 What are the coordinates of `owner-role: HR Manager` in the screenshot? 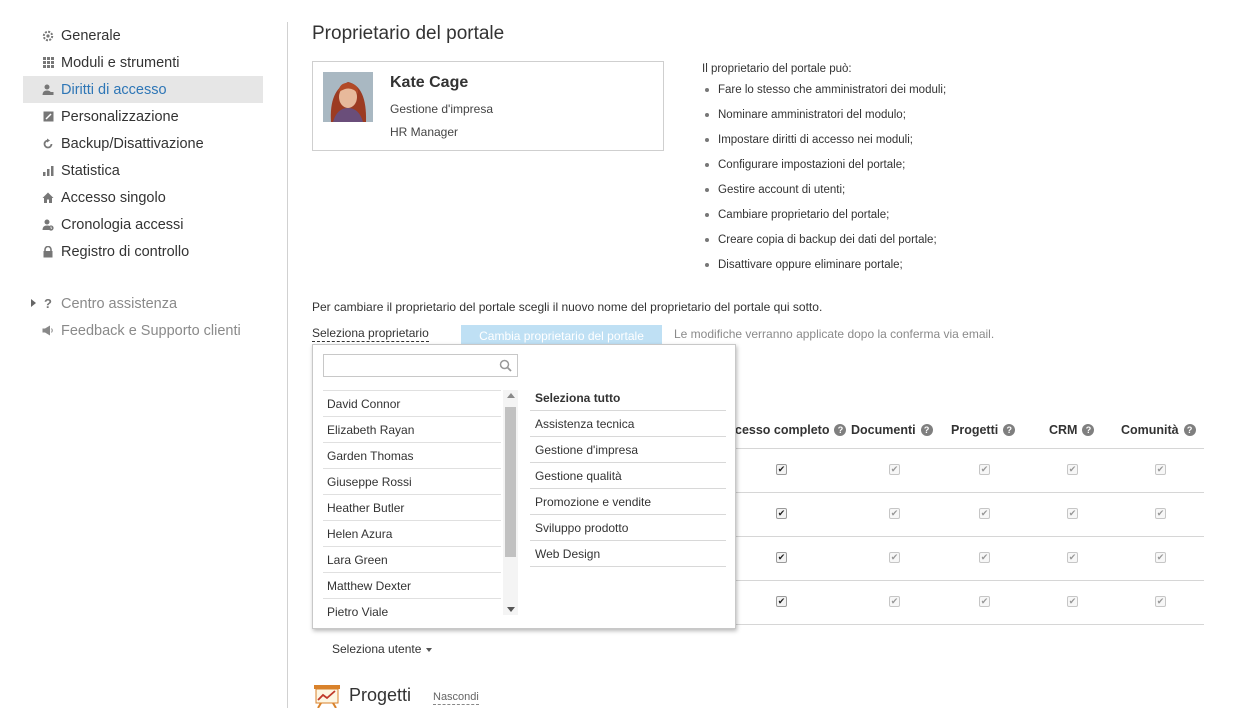 It's located at (424, 132).